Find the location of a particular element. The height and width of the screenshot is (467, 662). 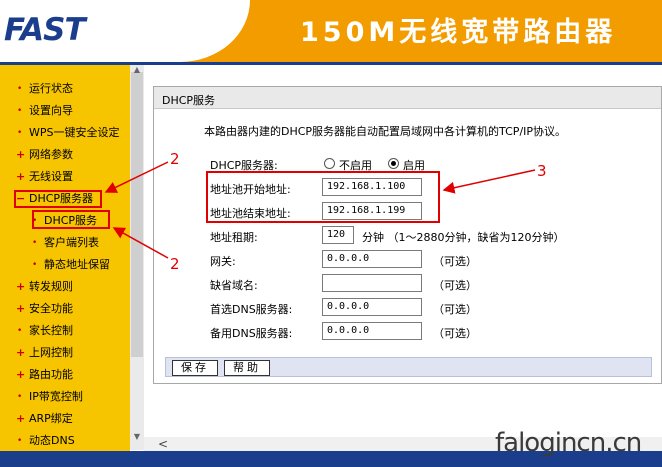

sidebar-item: + ARP绑定 is located at coordinates (65, 419).